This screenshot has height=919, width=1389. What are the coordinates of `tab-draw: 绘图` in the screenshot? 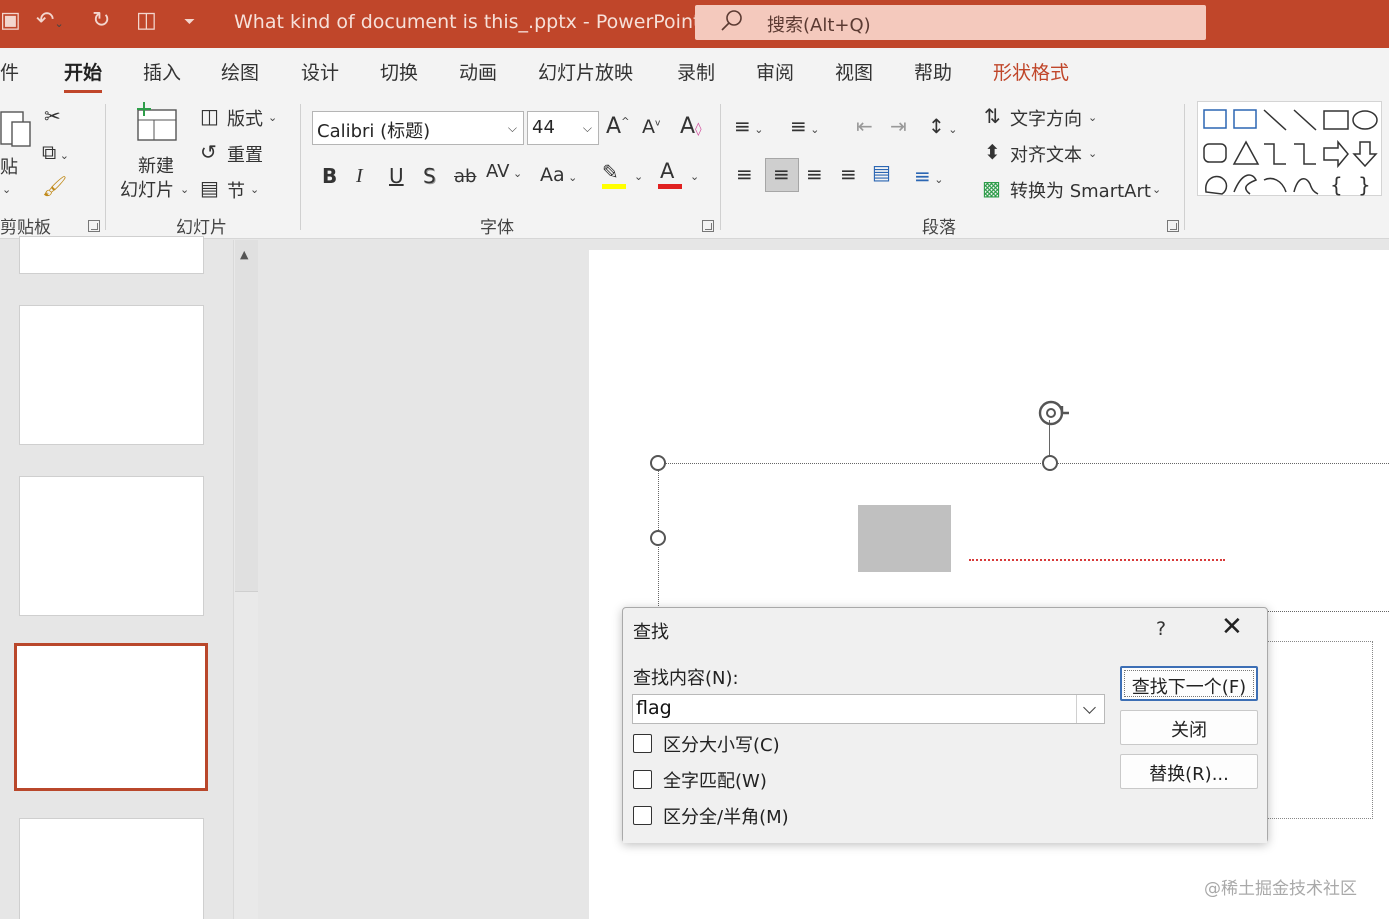 It's located at (240, 71).